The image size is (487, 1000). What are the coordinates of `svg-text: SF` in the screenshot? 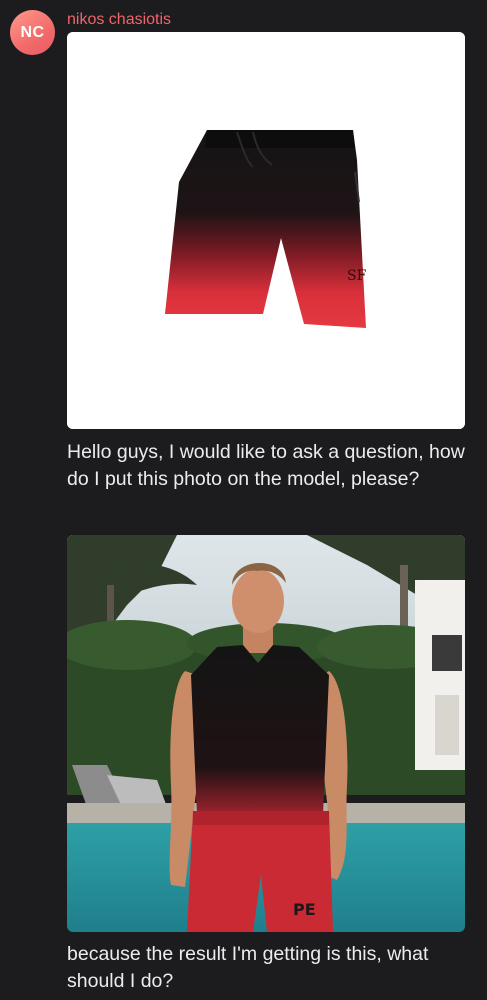 It's located at (357, 276).